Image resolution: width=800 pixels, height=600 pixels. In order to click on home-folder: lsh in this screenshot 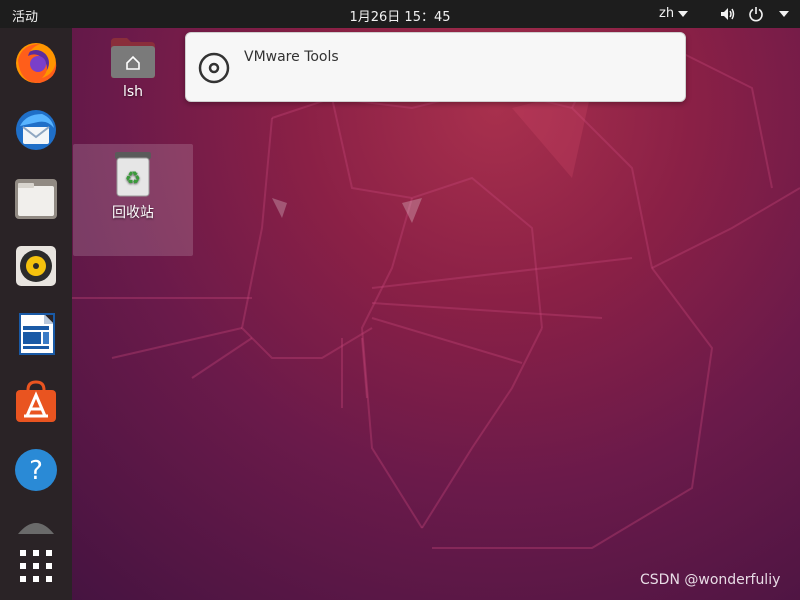, I will do `click(133, 68)`.